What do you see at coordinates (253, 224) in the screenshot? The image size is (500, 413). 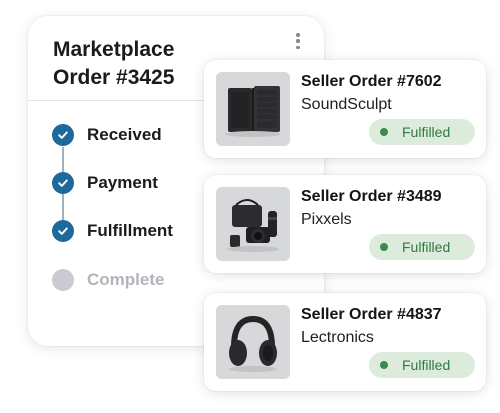 I see `camera-kit-image` at bounding box center [253, 224].